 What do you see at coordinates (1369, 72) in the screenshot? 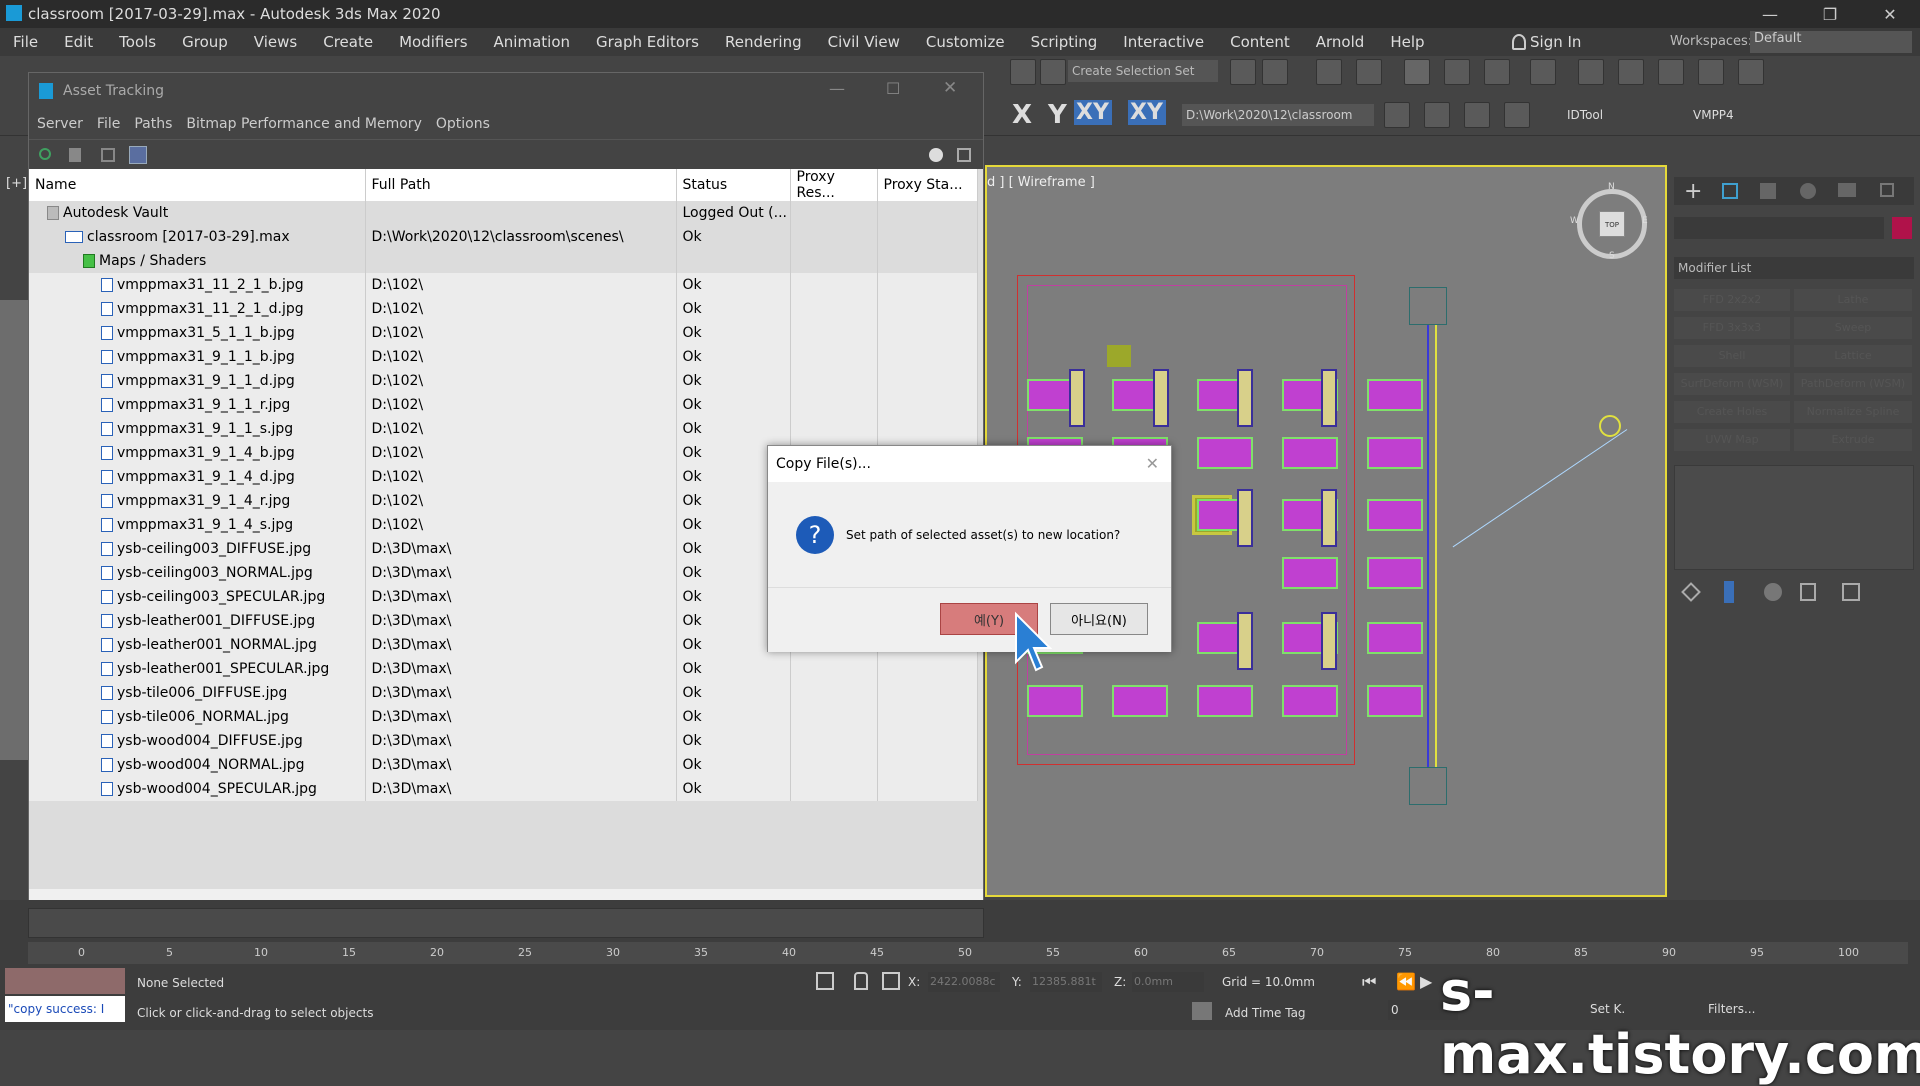
I see `scene-explorer-icon` at bounding box center [1369, 72].